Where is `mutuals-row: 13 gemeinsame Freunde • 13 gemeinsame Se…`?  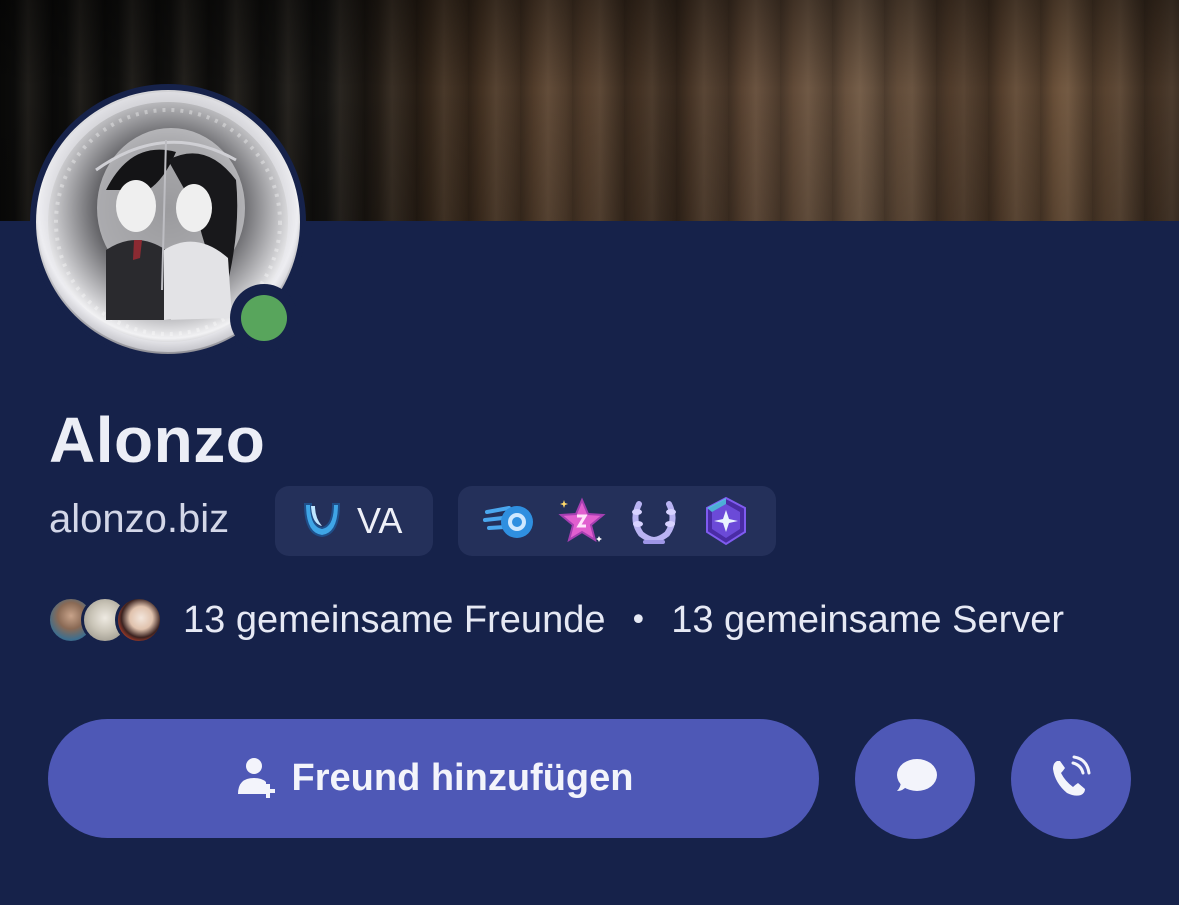
mutuals-row: 13 gemeinsame Freunde • 13 gemeinsame Se… is located at coordinates (555, 620).